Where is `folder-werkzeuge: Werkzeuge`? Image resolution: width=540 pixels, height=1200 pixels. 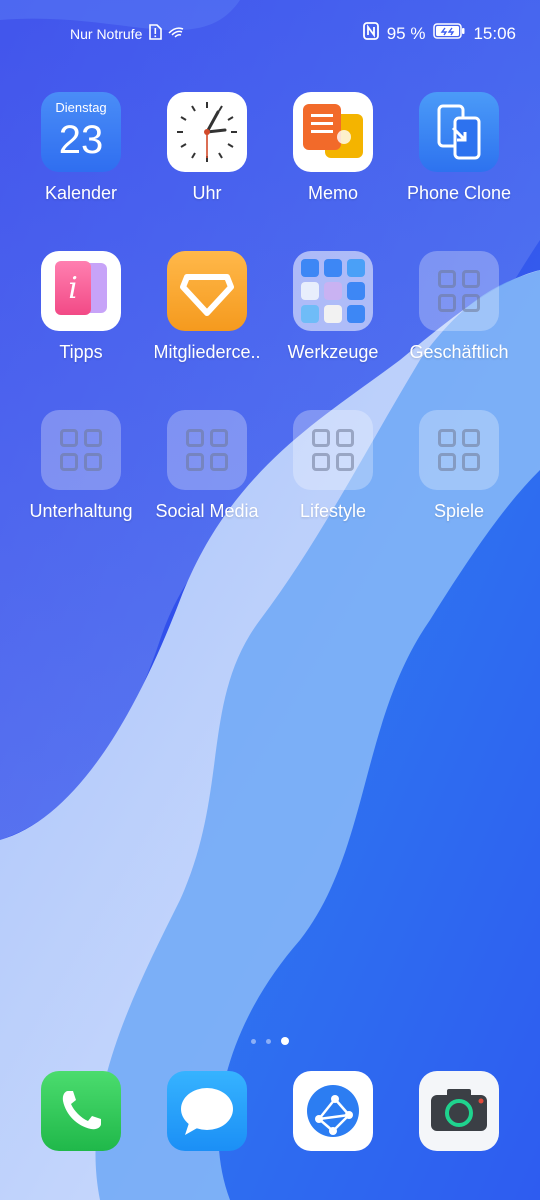
folder-werkzeuge: Werkzeuge is located at coordinates (333, 307).